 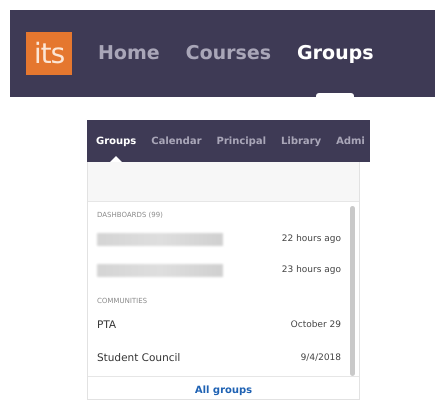 I want to click on timestamp: 9/4/2018, so click(x=320, y=358).